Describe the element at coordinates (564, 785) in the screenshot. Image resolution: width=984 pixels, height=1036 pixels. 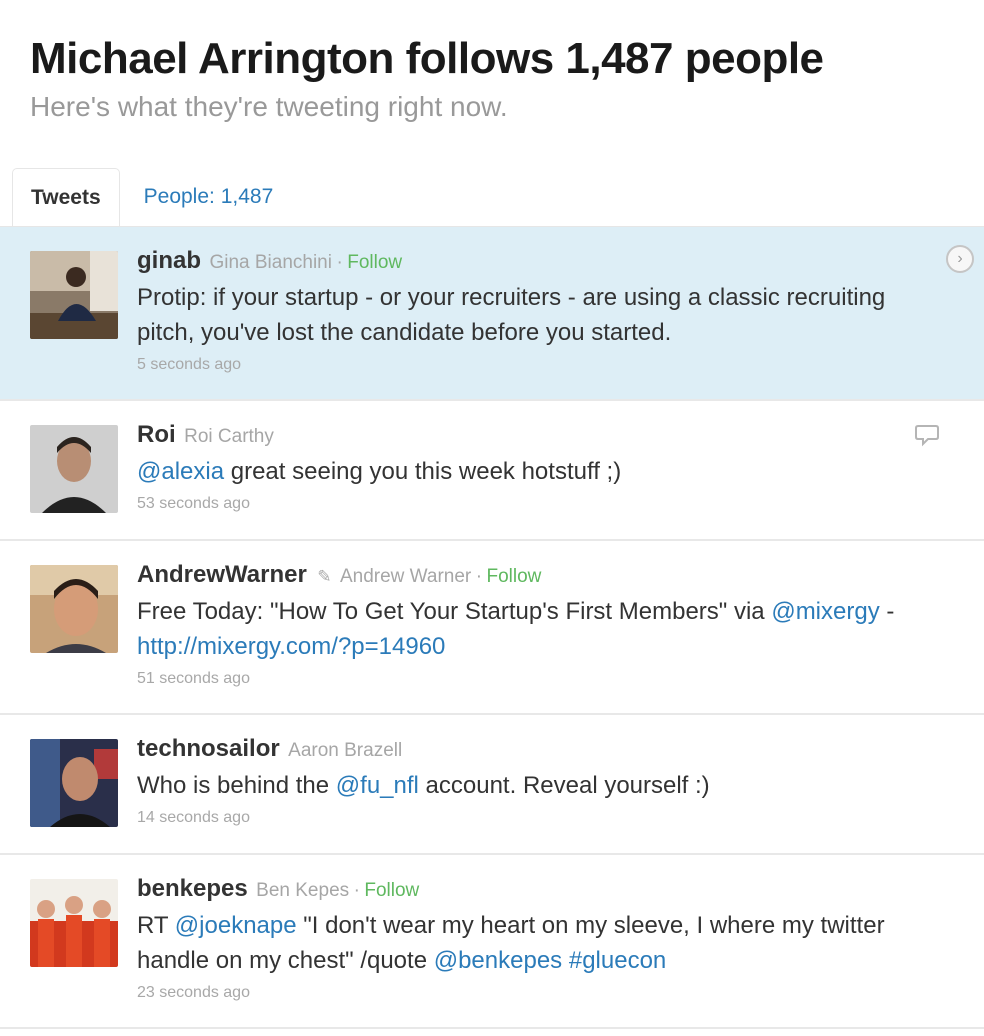
I see `tweet-text-part: account. Reveal yourself :)` at that location.